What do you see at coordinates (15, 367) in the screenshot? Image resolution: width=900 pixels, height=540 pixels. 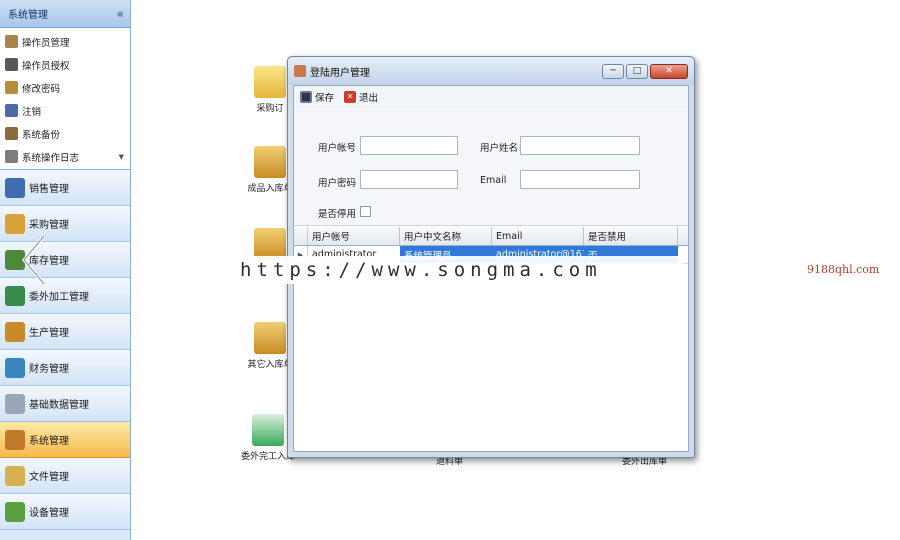 I see `finance-icon` at bounding box center [15, 367].